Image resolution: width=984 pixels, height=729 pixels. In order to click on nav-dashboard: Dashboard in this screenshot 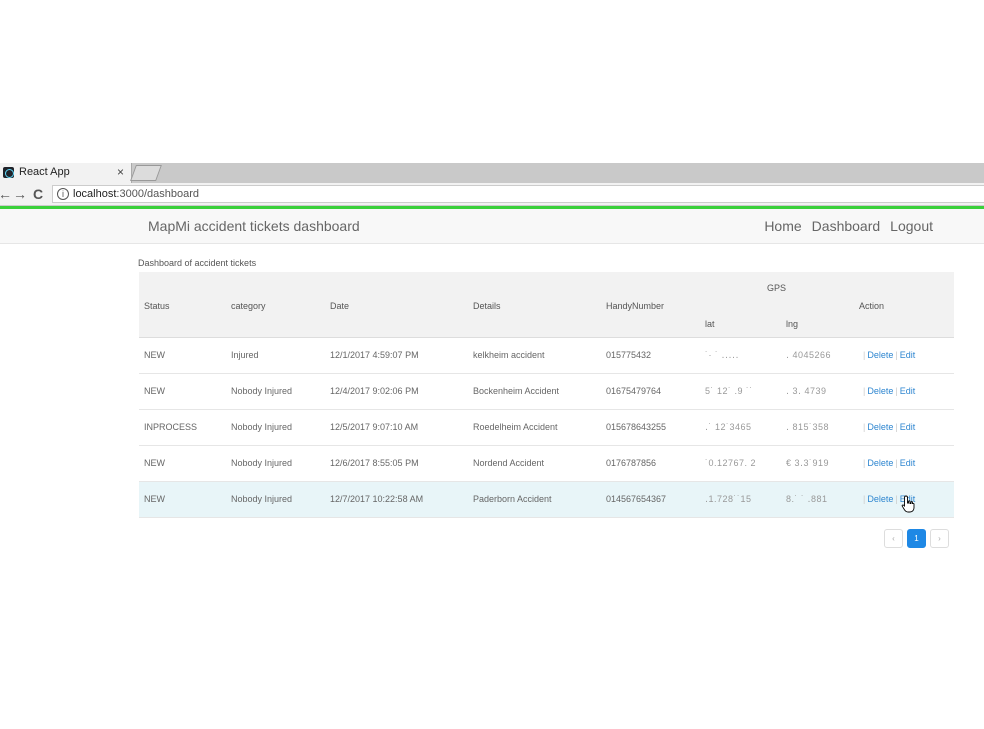, I will do `click(846, 226)`.